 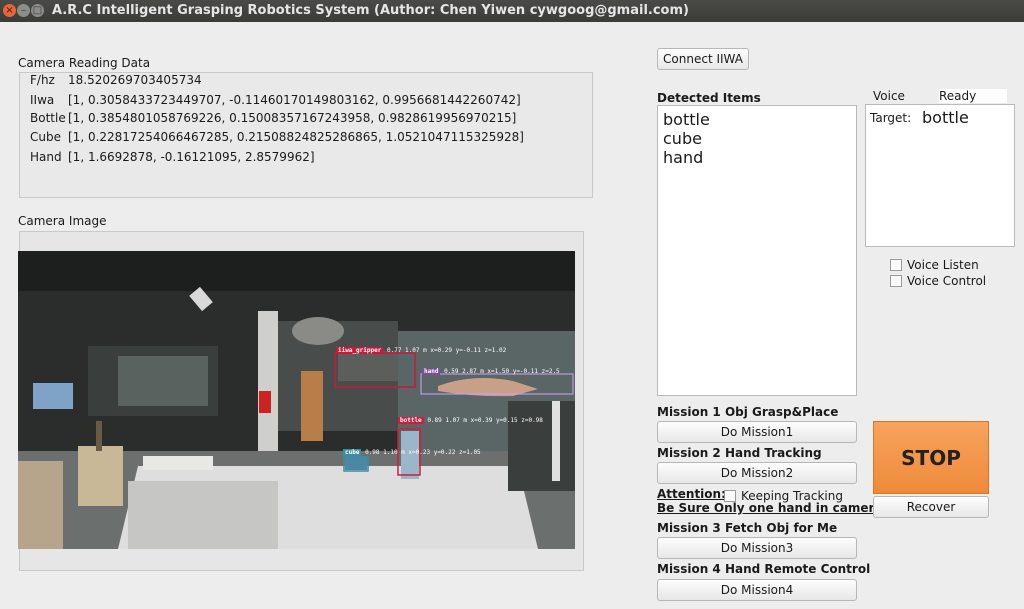 I want to click on detection-text-iiwa: 0.77 1.07 m x=0.29 y=-0.11 z=1.02, so click(x=446, y=350).